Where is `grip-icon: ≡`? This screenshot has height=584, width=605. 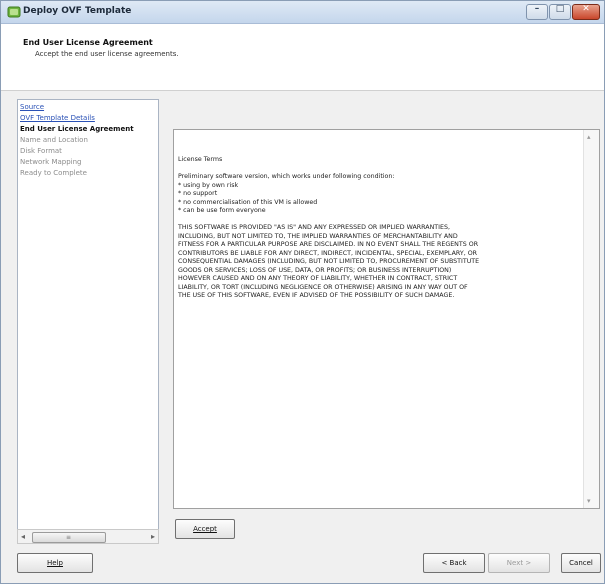 grip-icon: ≡ is located at coordinates (69, 537).